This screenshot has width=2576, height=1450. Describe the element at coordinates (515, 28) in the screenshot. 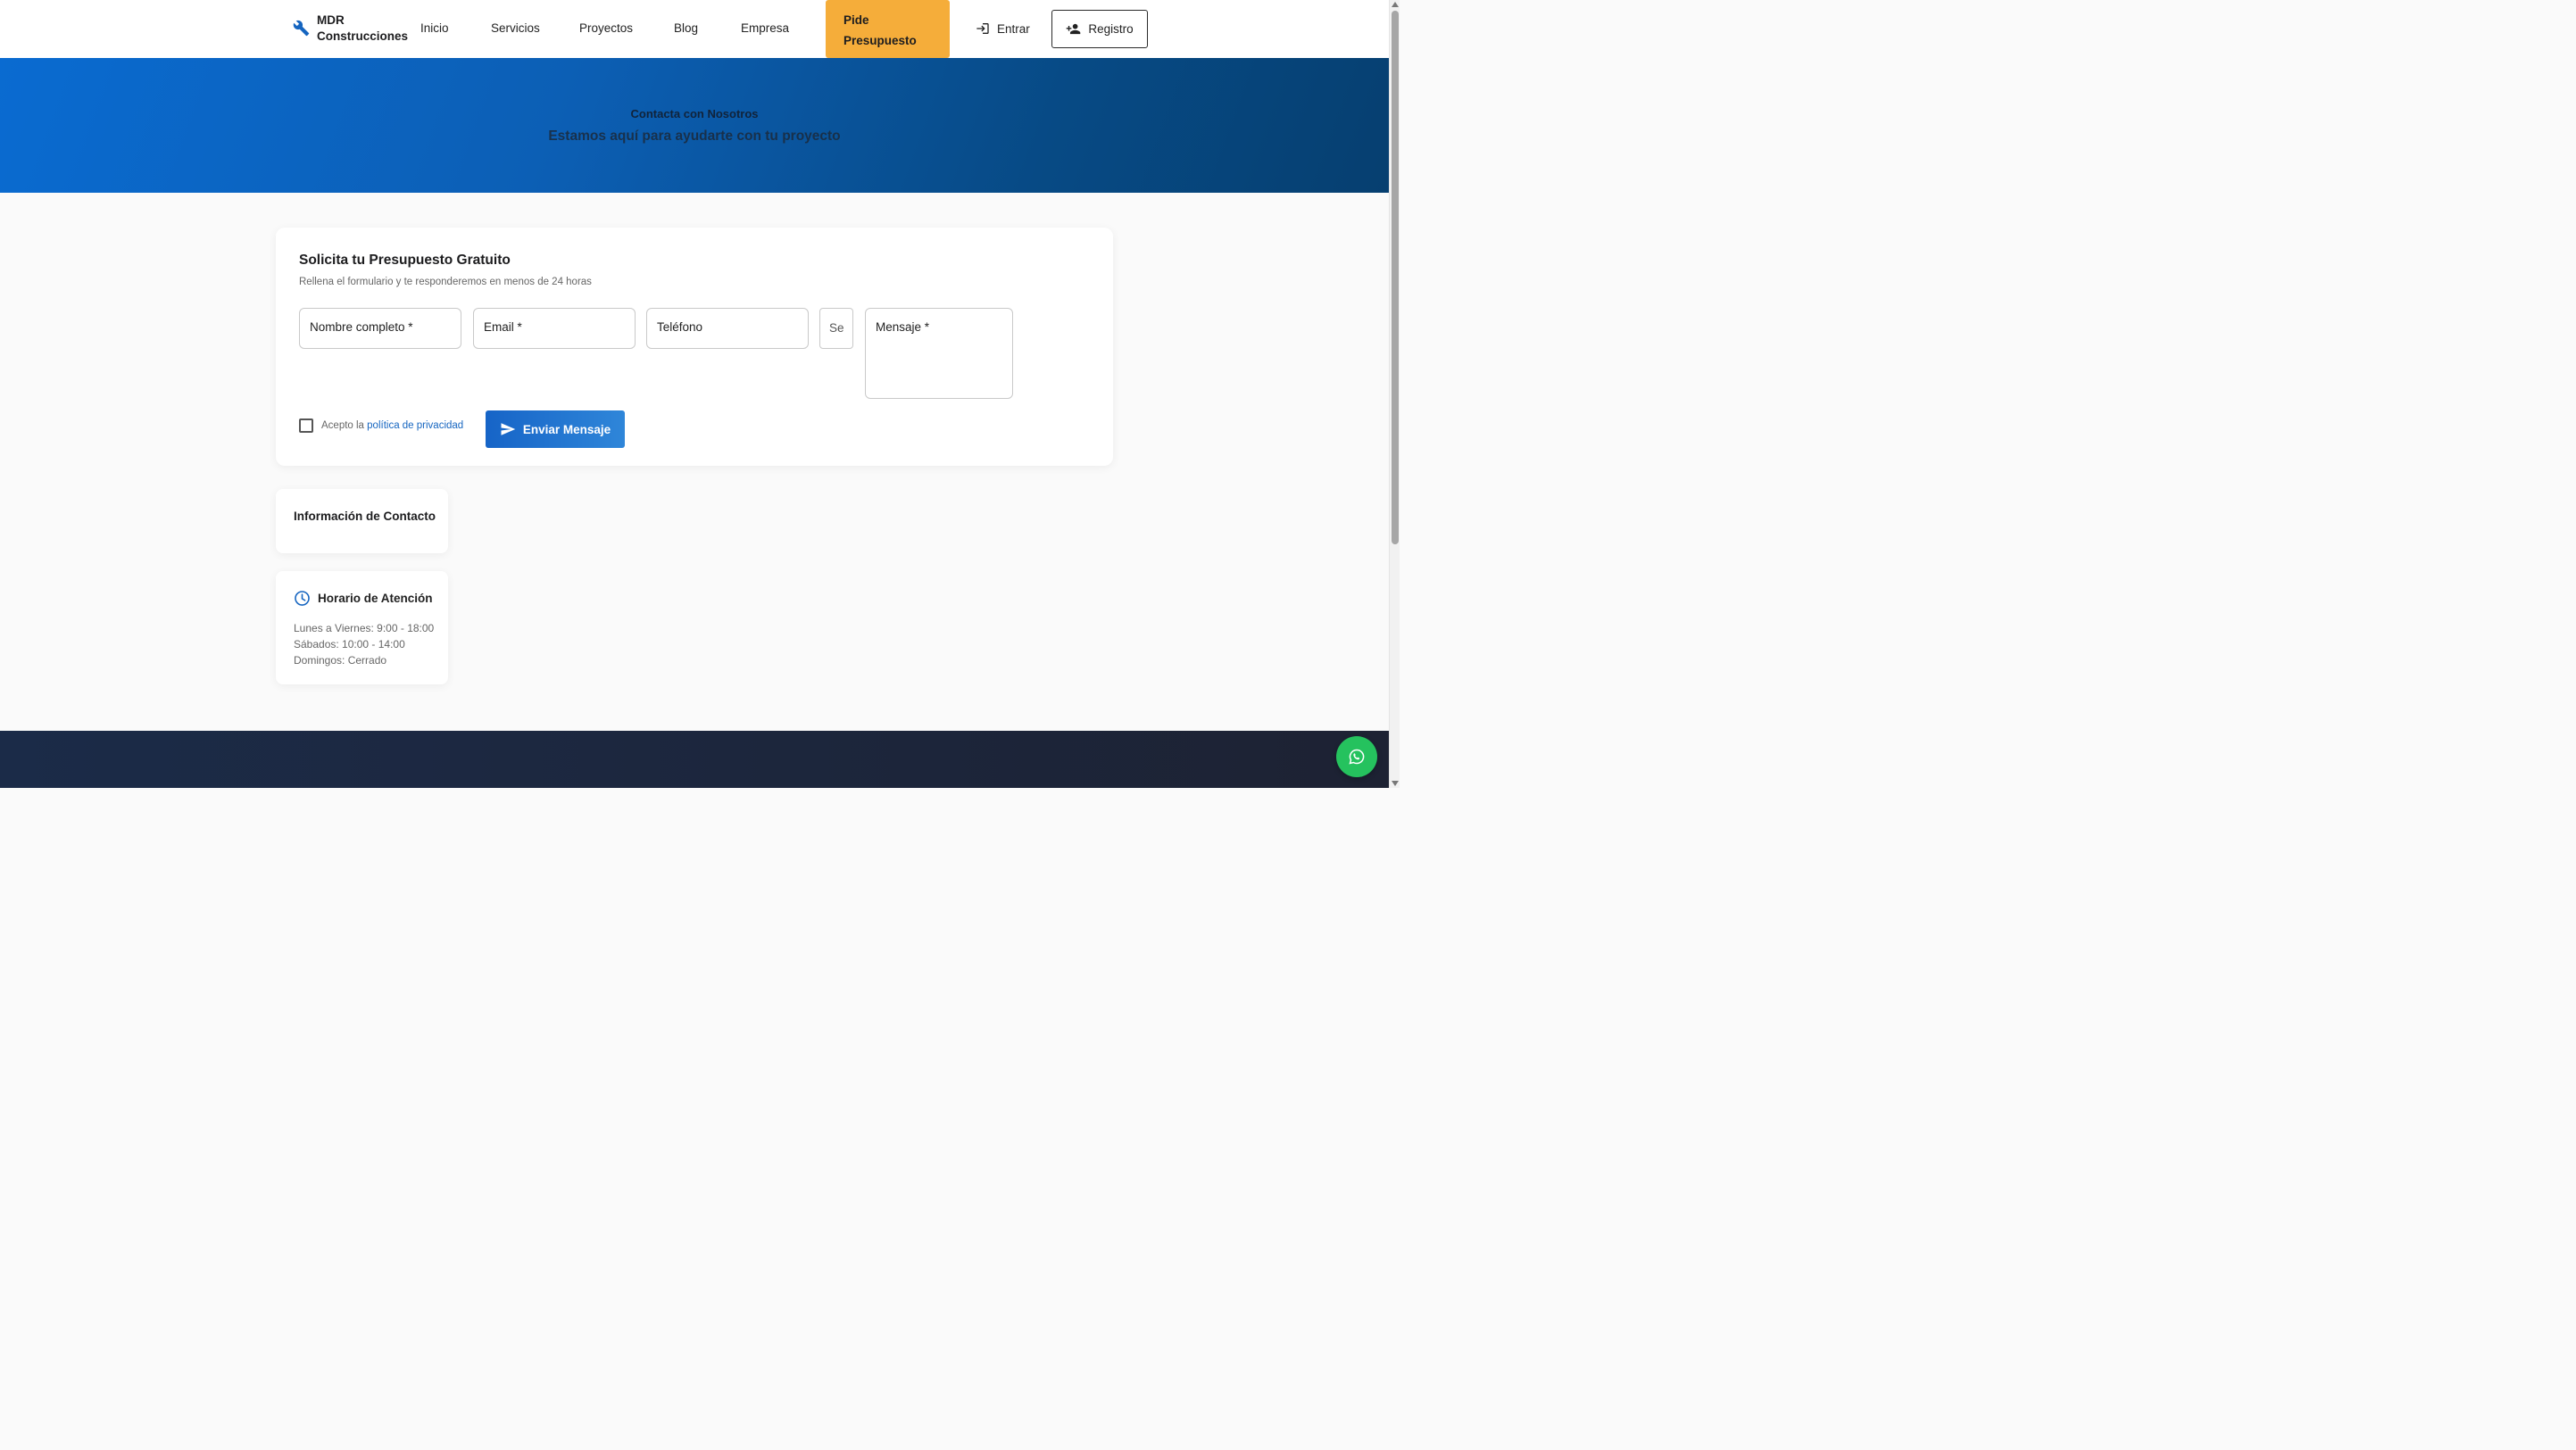

I see `nav-servicios: Servicios` at that location.